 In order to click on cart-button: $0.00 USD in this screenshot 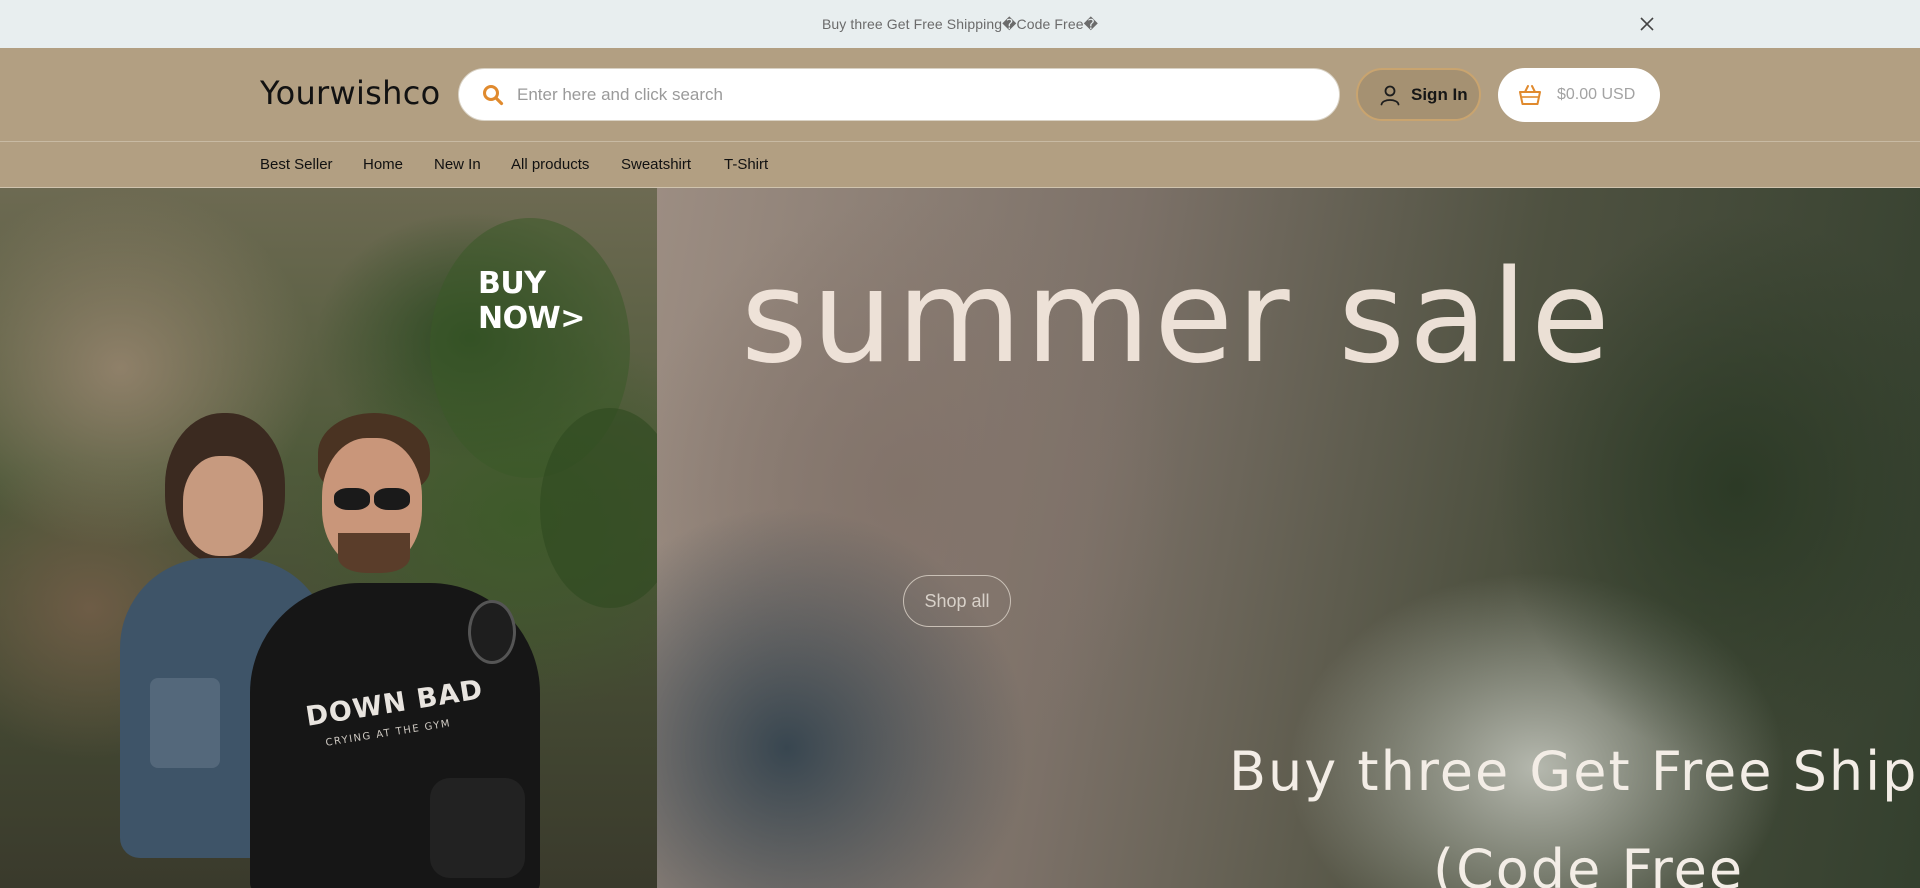, I will do `click(1579, 95)`.